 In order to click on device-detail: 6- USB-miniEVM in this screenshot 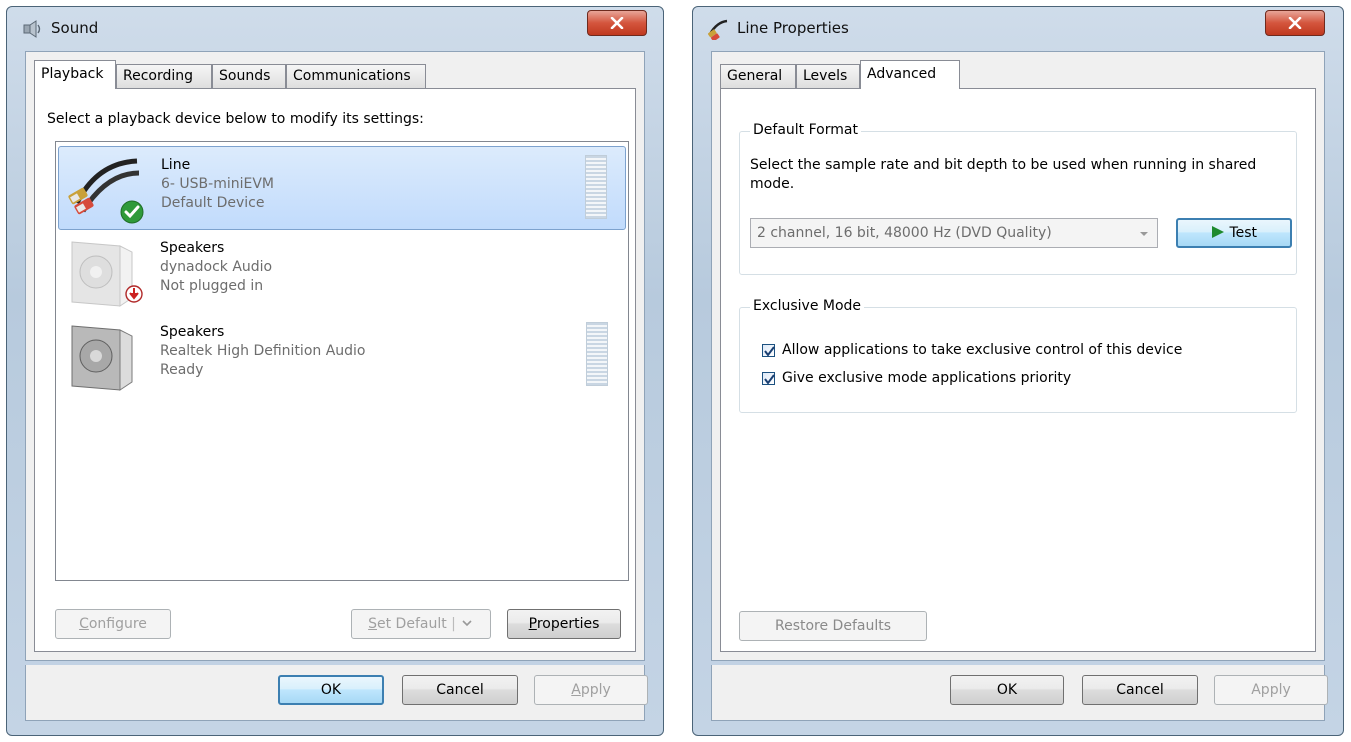, I will do `click(217, 184)`.